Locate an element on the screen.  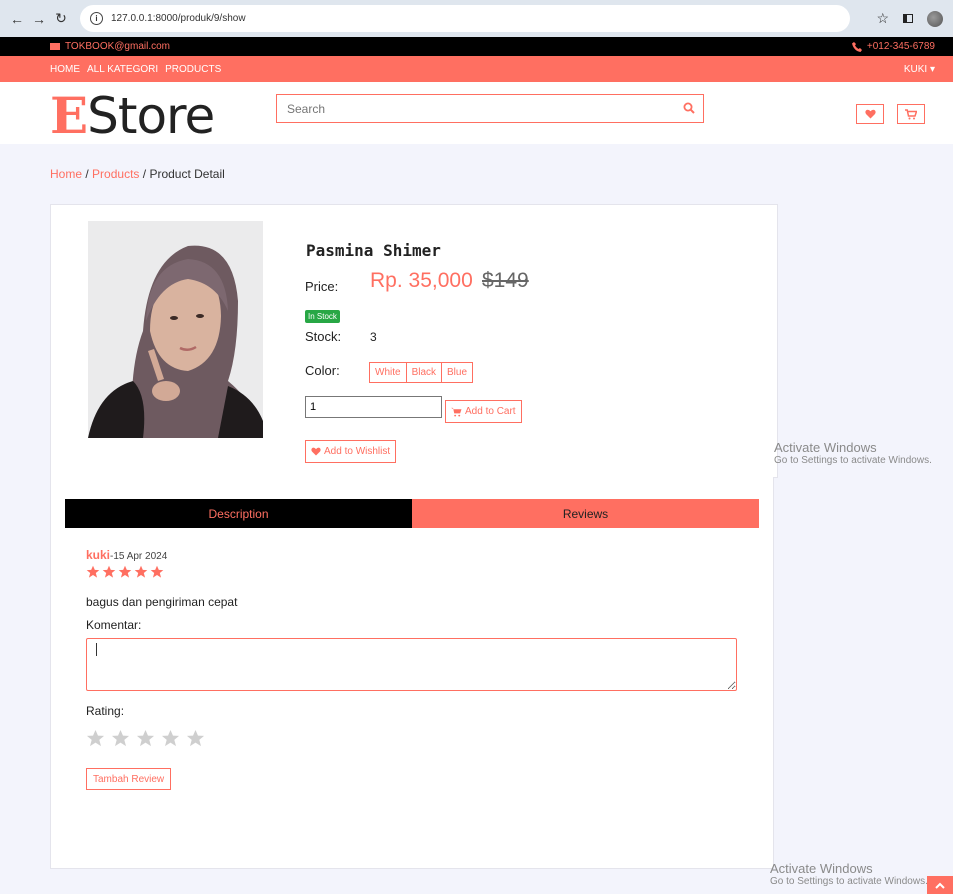
stock-value: 3 is located at coordinates (373, 337).